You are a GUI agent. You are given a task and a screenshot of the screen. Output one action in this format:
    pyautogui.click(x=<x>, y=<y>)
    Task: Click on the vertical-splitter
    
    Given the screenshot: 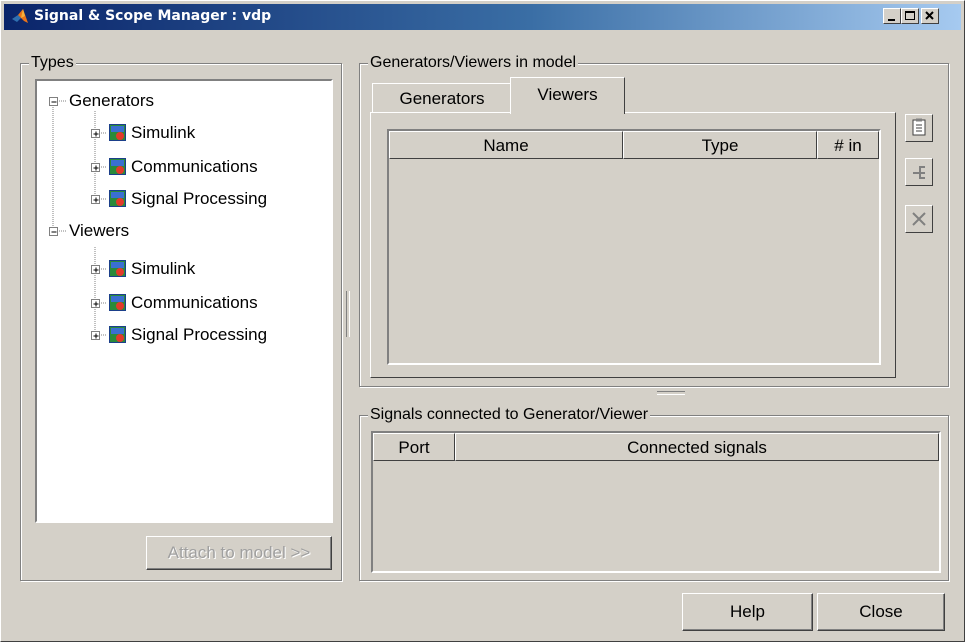 What is the action you would take?
    pyautogui.click(x=348, y=314)
    